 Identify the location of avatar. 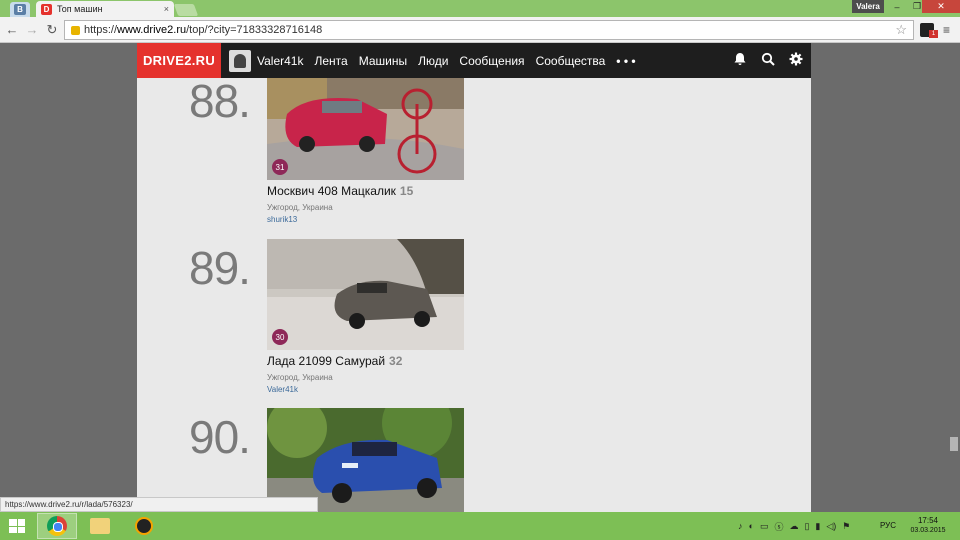
(240, 60).